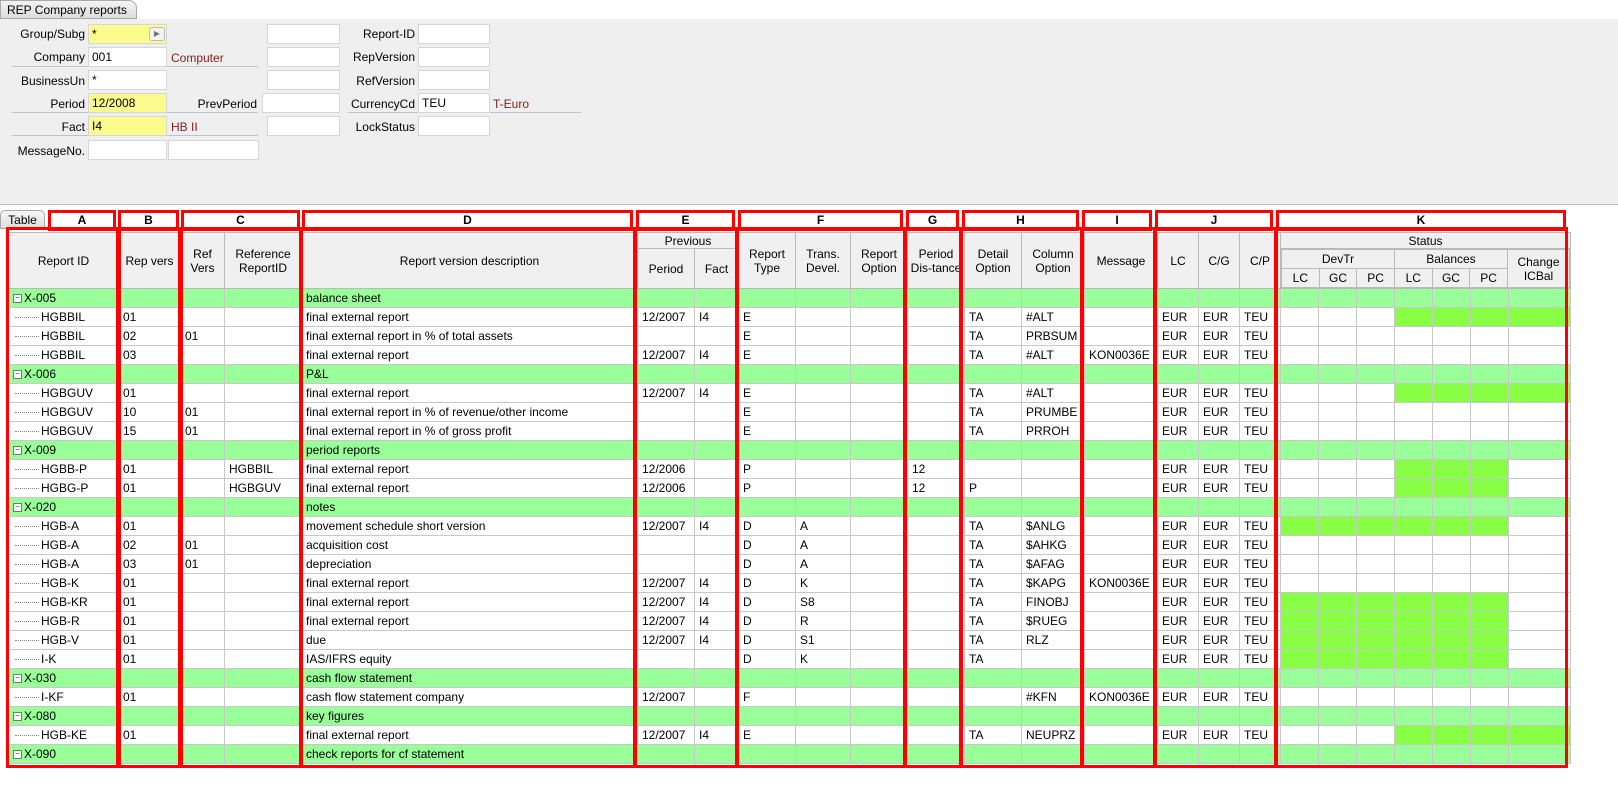  I want to click on column-outline-f, so click(821, 497).